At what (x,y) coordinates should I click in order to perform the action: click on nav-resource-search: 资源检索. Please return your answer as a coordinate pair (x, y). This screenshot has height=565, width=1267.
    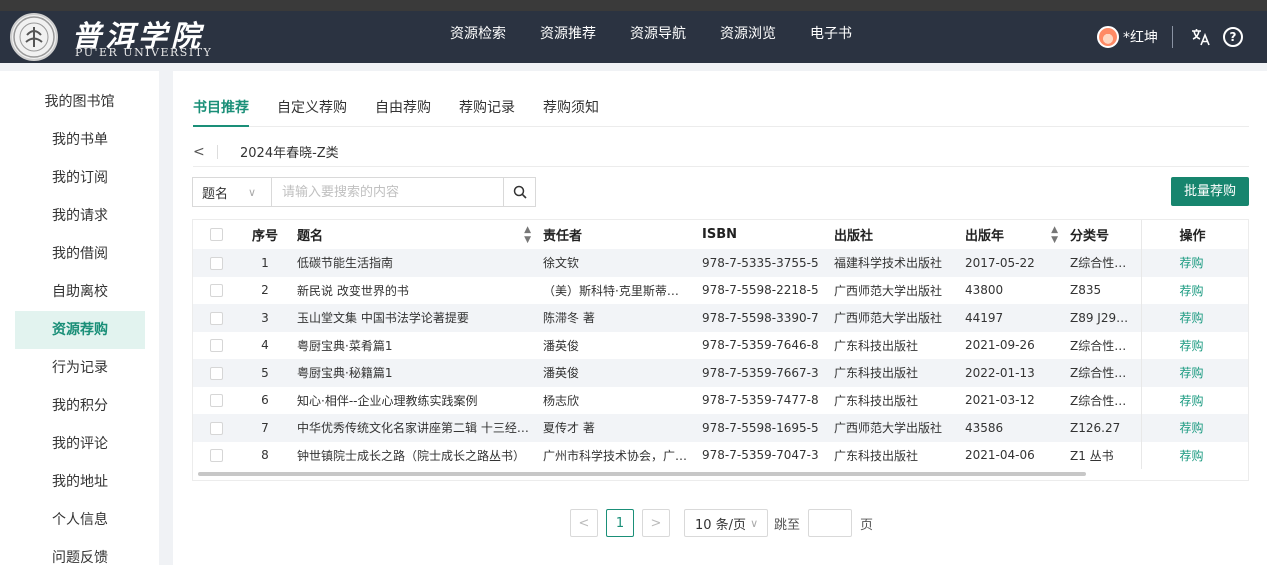
    Looking at the image, I should click on (478, 37).